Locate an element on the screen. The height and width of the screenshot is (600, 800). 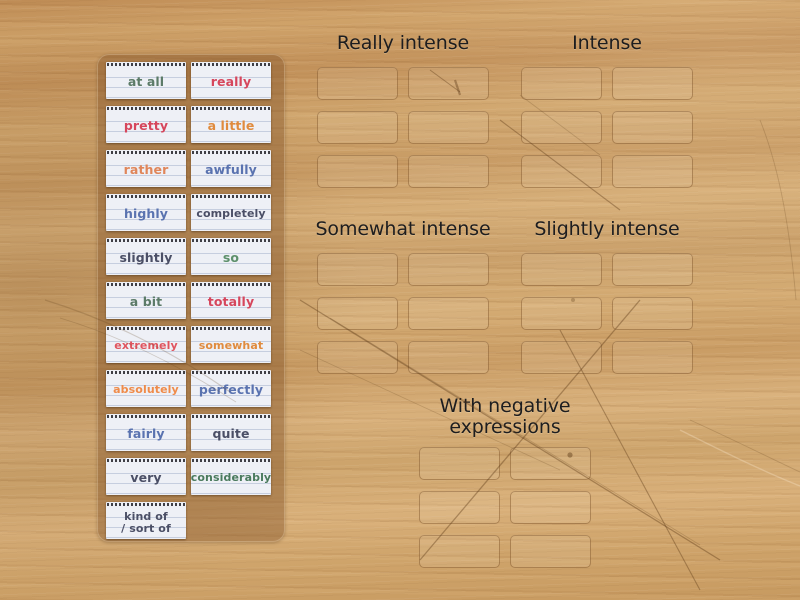
word-card: somewhat is located at coordinates (231, 344).